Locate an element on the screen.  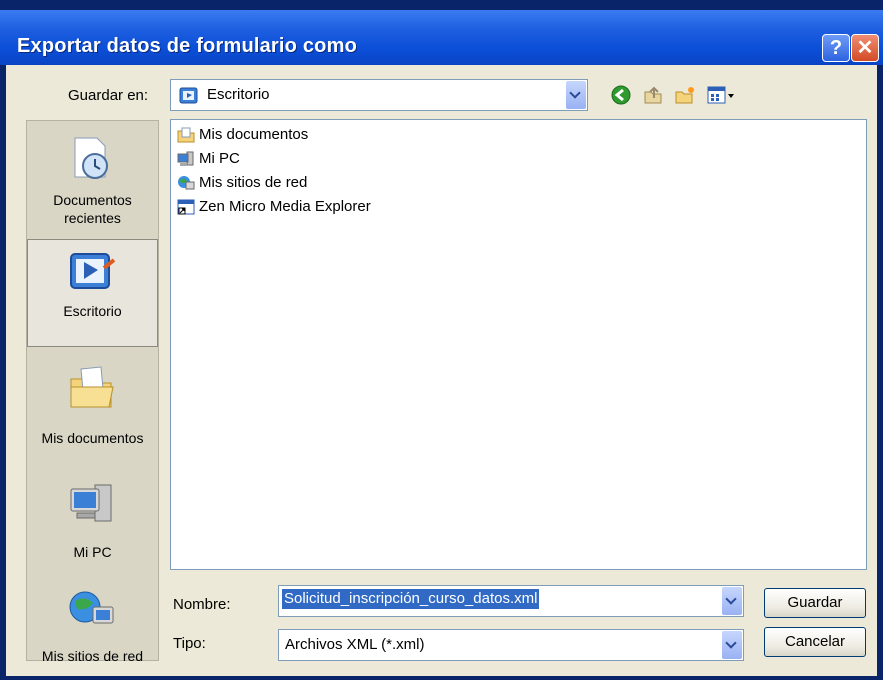
file-type-value: Archivos XML (*.xml) is located at coordinates (355, 644).